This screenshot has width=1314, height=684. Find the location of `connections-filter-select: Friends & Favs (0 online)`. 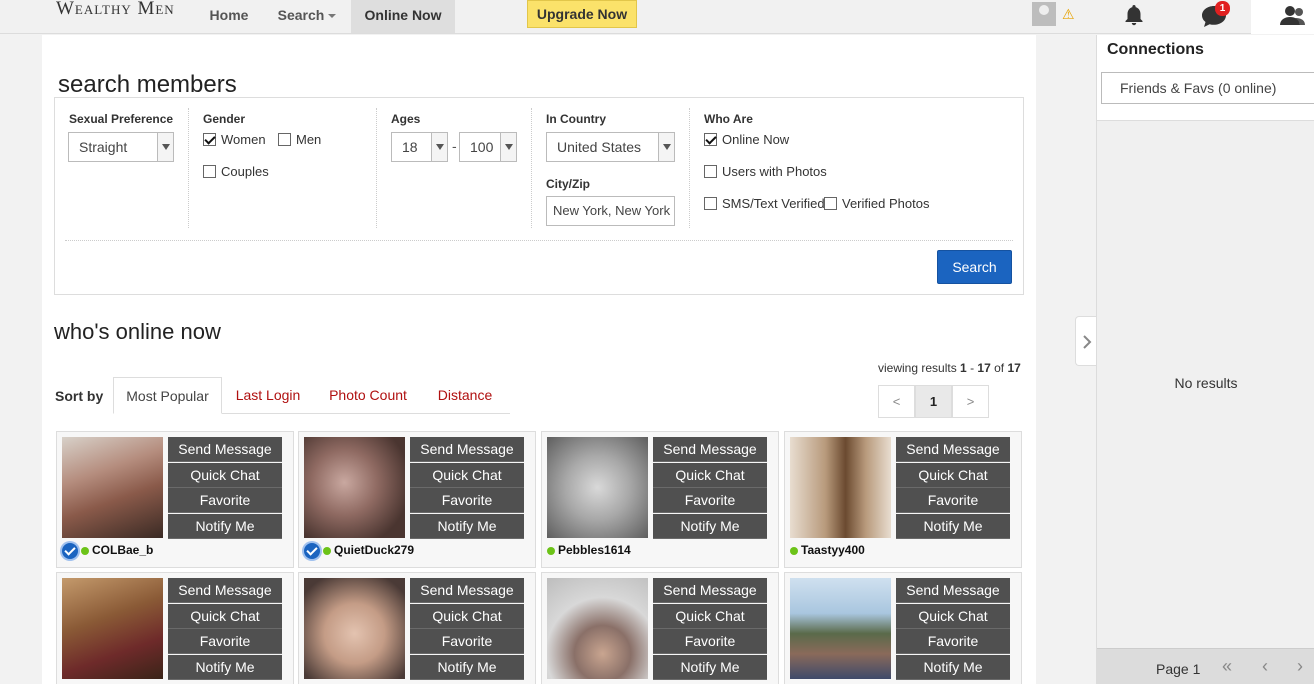

connections-filter-select: Friends & Favs (0 online) is located at coordinates (1207, 88).